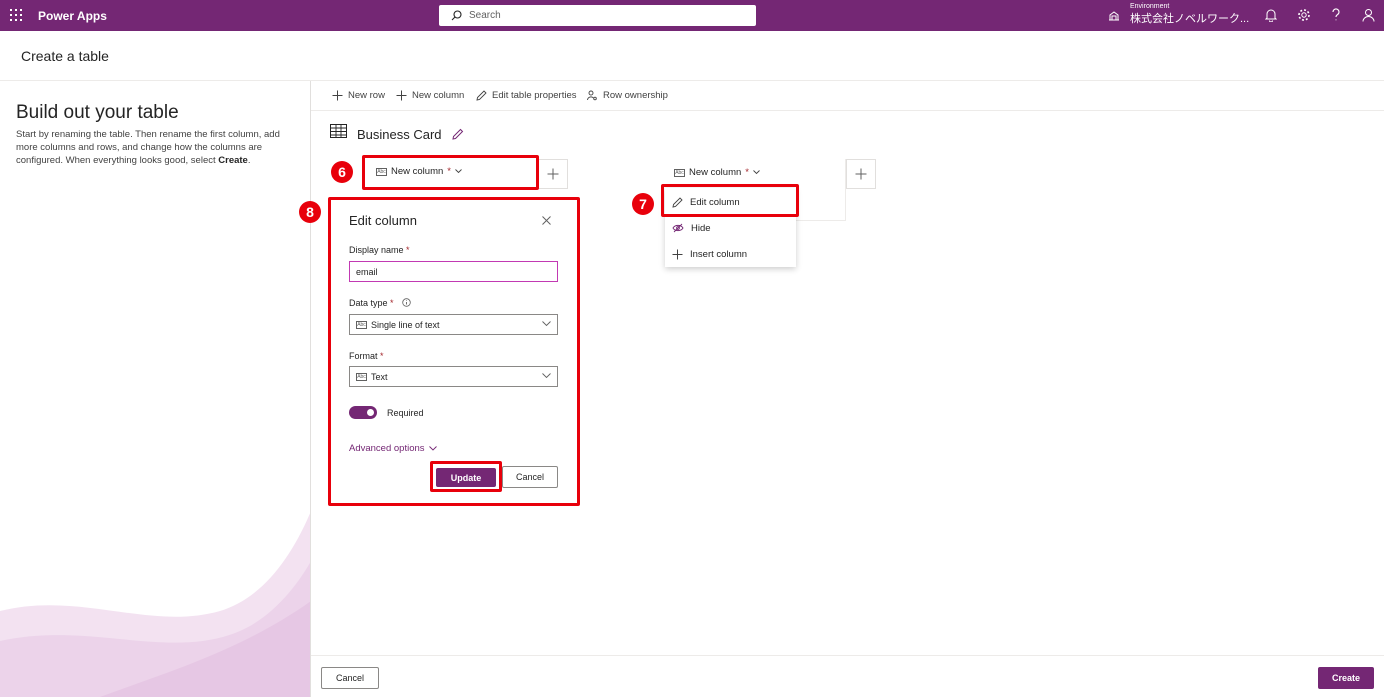  I want to click on app-launcher-icon, so click(16, 15).